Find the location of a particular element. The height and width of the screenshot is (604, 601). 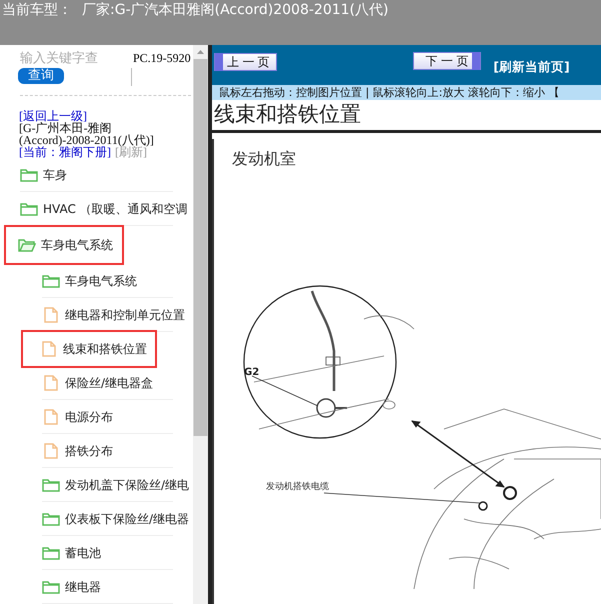

refresh-page-link: [刷新当前页] is located at coordinates (531, 67).